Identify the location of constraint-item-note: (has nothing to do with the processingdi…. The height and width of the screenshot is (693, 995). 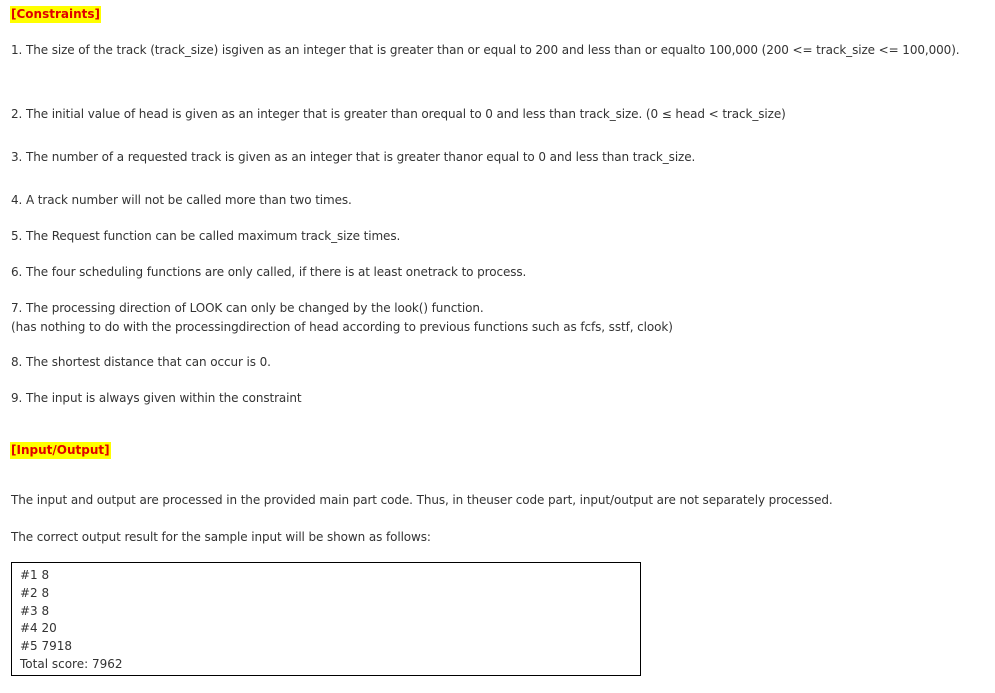
(342, 327).